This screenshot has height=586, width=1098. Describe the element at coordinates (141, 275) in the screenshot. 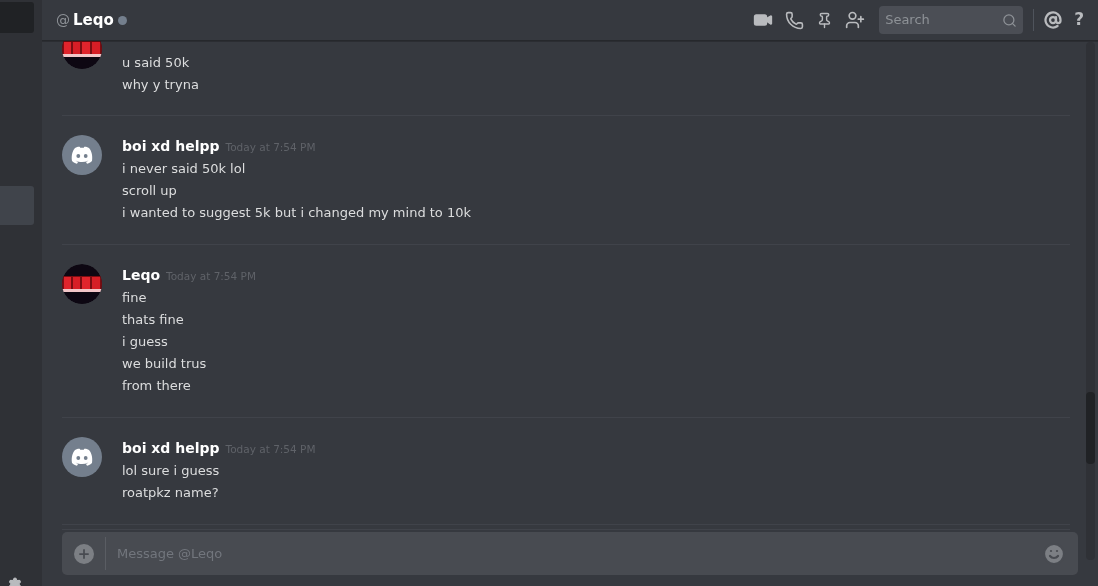

I see `author-name: Leqo` at that location.